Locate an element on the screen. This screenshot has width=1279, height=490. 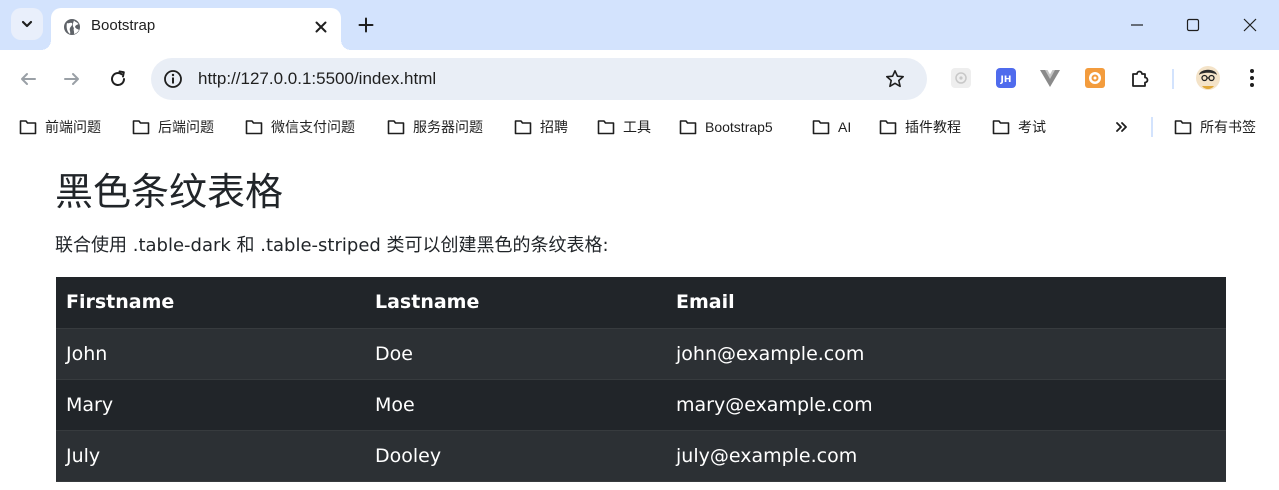
column-header-email: Email is located at coordinates (946, 303).